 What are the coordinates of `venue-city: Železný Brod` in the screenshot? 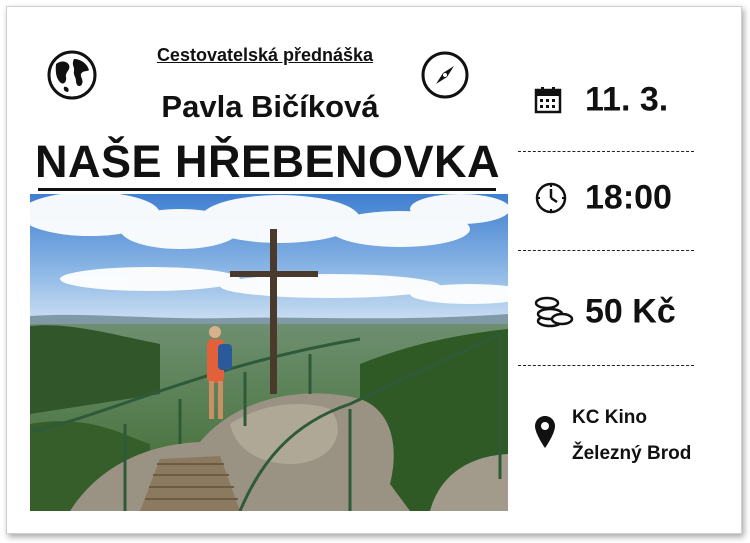 It's located at (632, 453).